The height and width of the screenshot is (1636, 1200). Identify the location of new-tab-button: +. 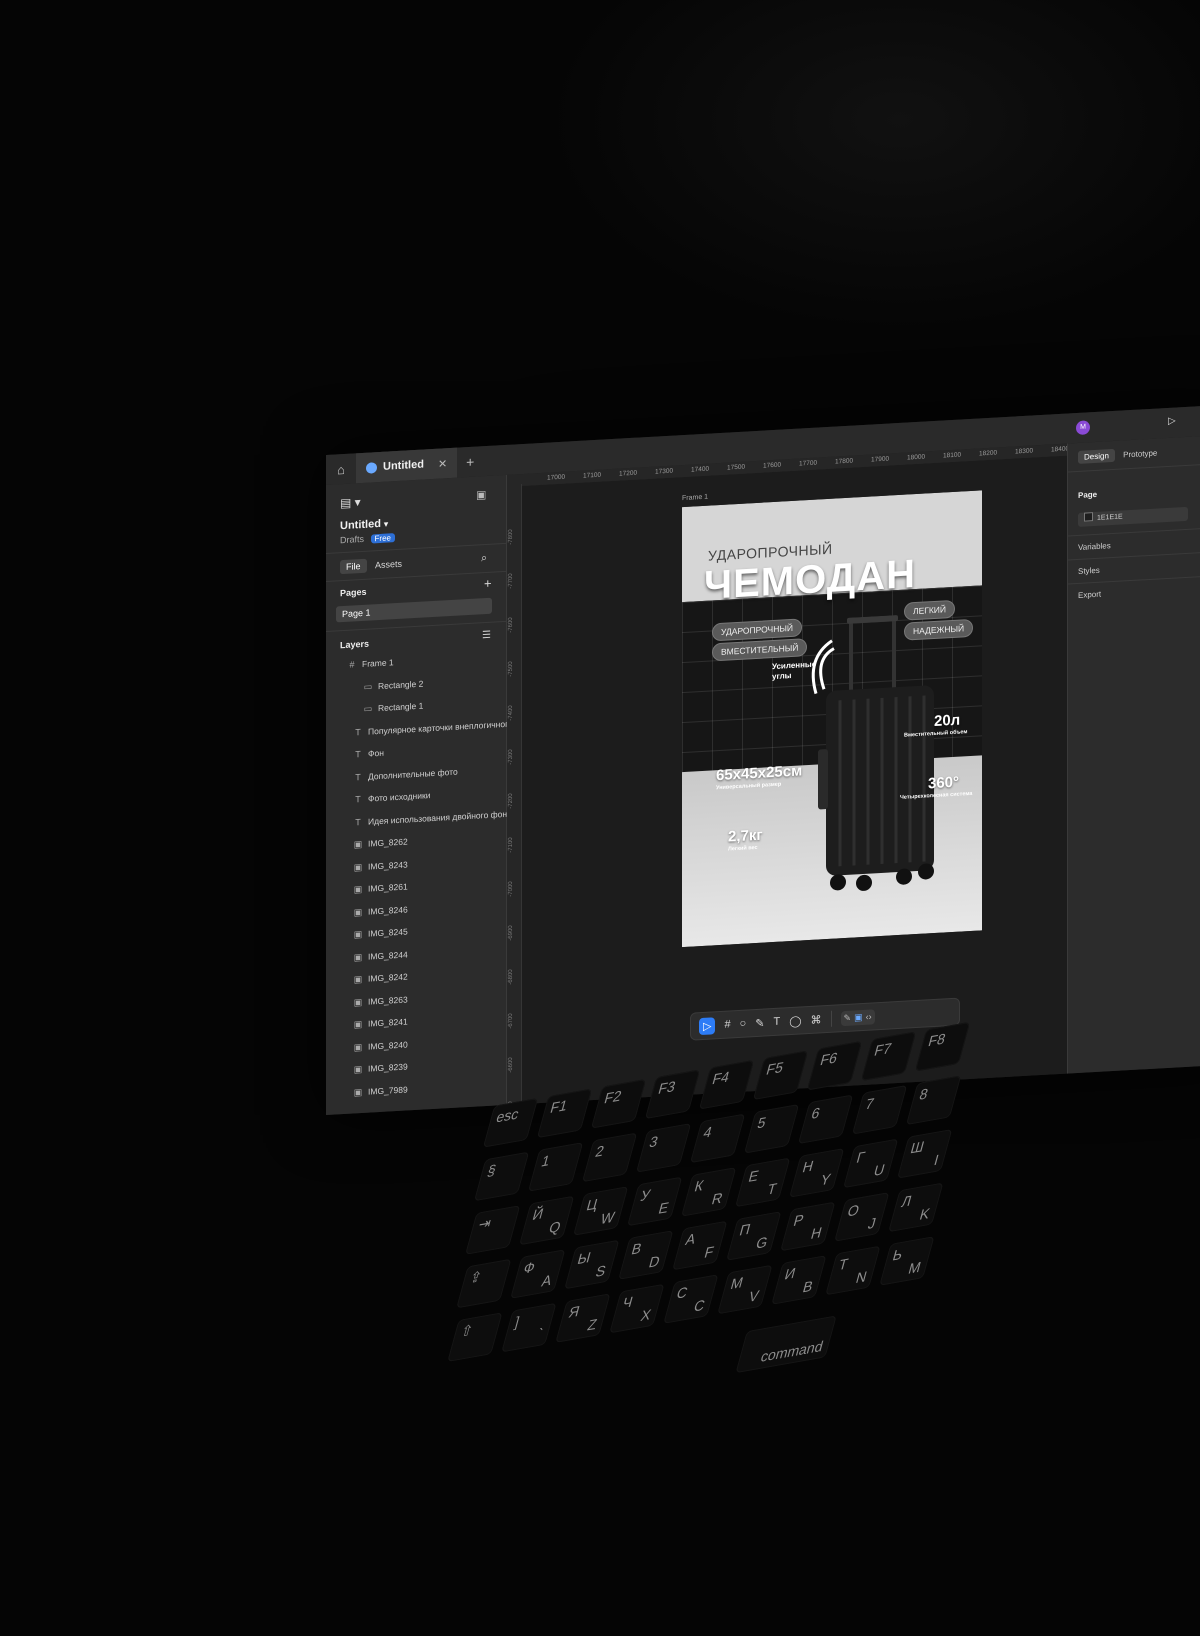
(470, 461).